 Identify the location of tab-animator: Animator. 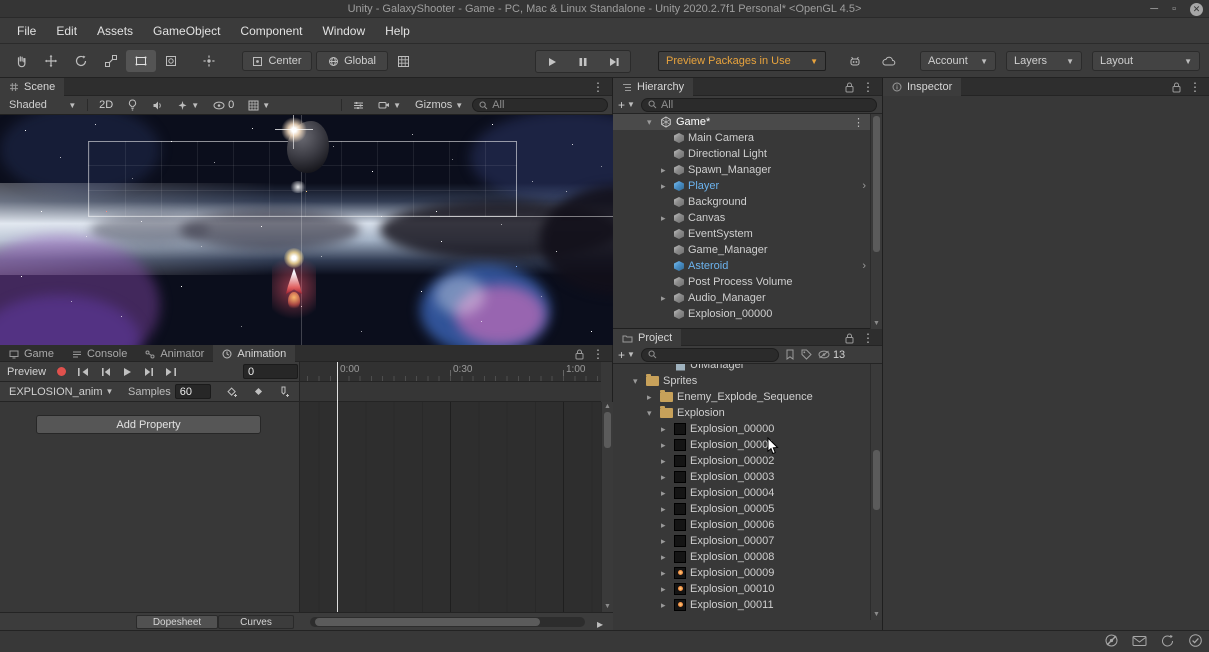
(174, 354).